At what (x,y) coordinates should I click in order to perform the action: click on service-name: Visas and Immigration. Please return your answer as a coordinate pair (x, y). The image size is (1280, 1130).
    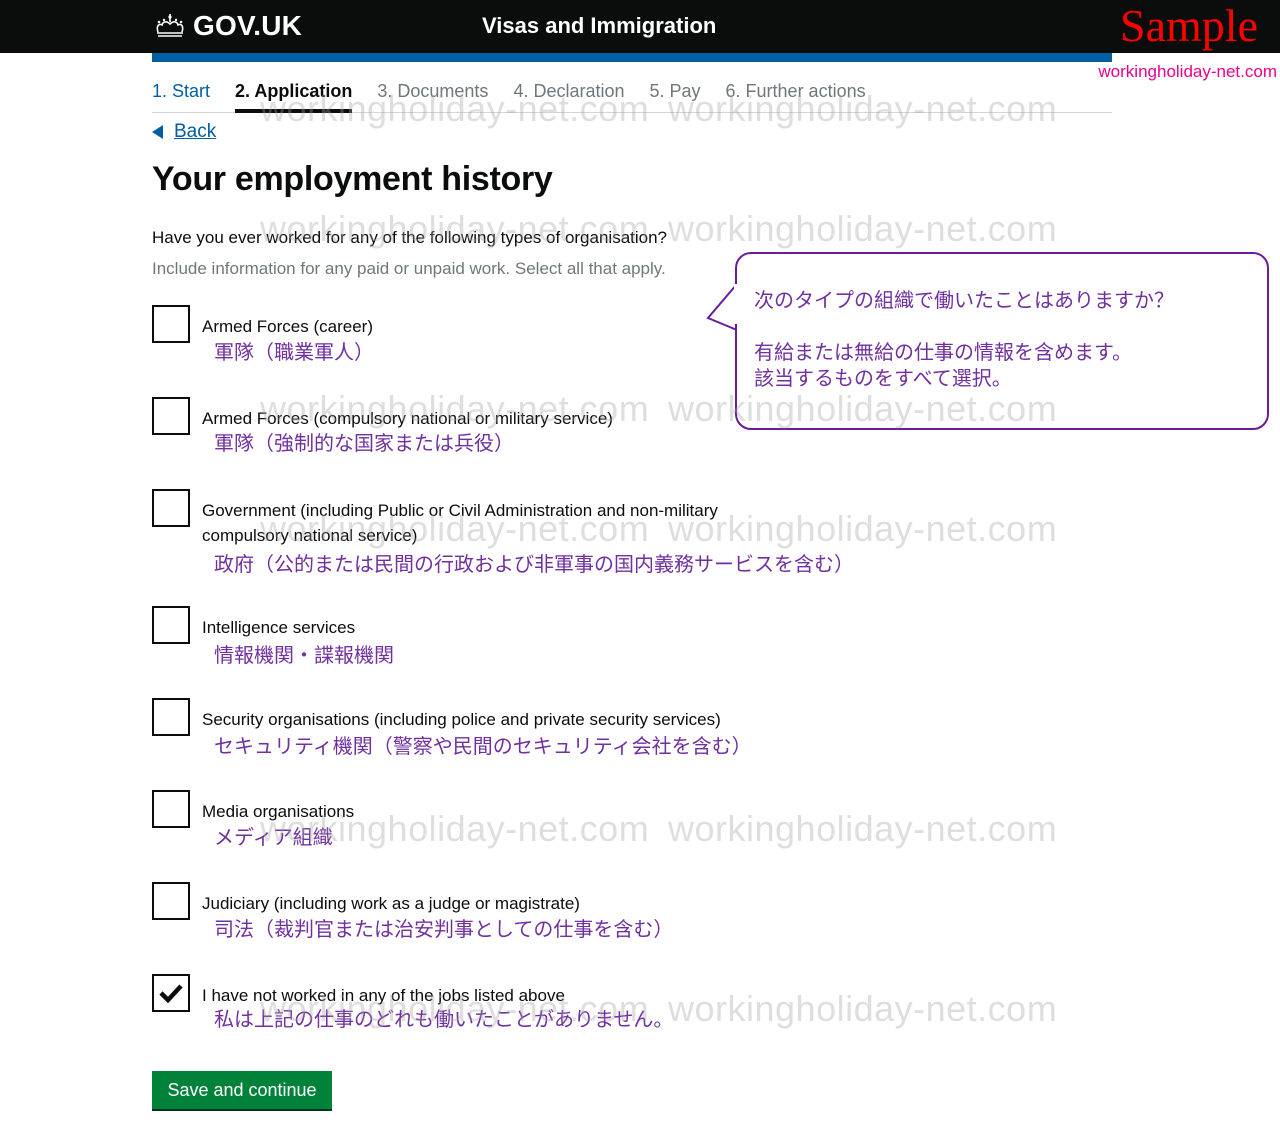
    Looking at the image, I should click on (599, 26).